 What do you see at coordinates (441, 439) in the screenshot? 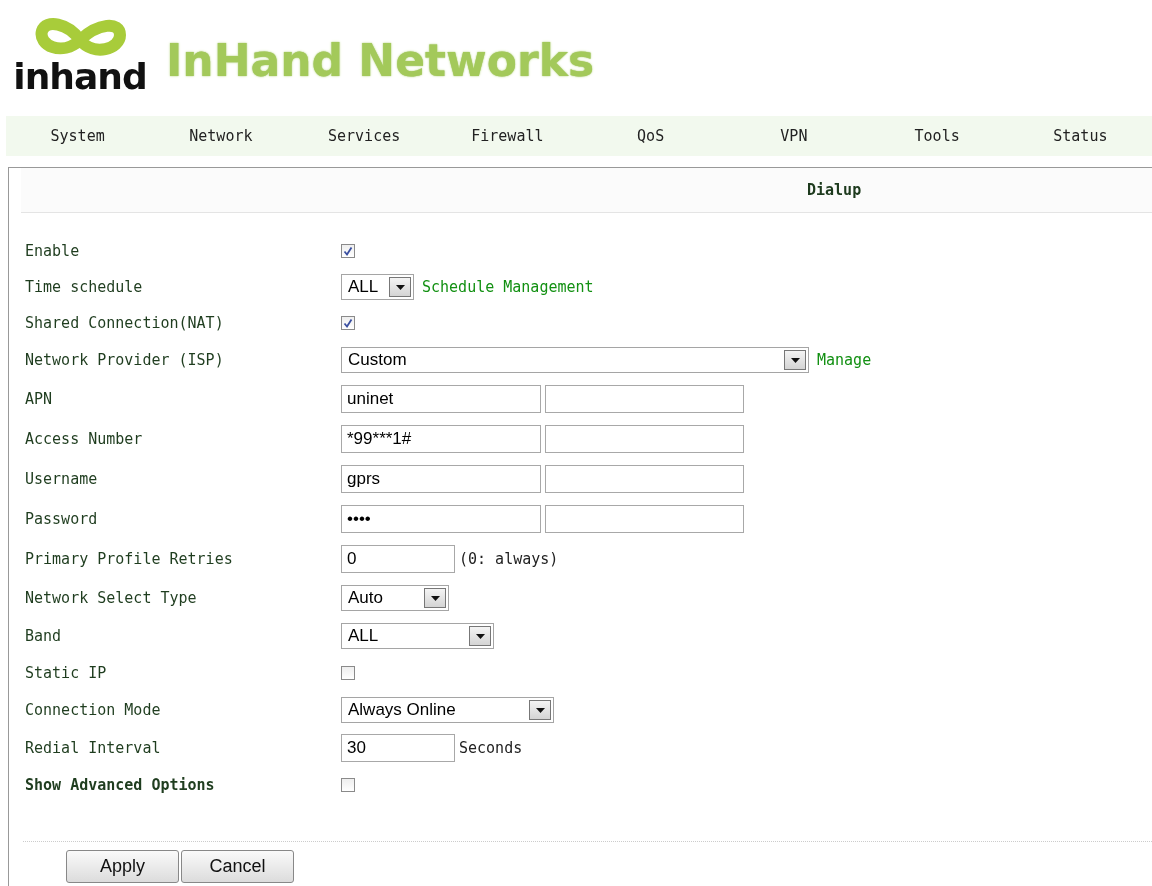
I see `input-field: *99***1#` at bounding box center [441, 439].